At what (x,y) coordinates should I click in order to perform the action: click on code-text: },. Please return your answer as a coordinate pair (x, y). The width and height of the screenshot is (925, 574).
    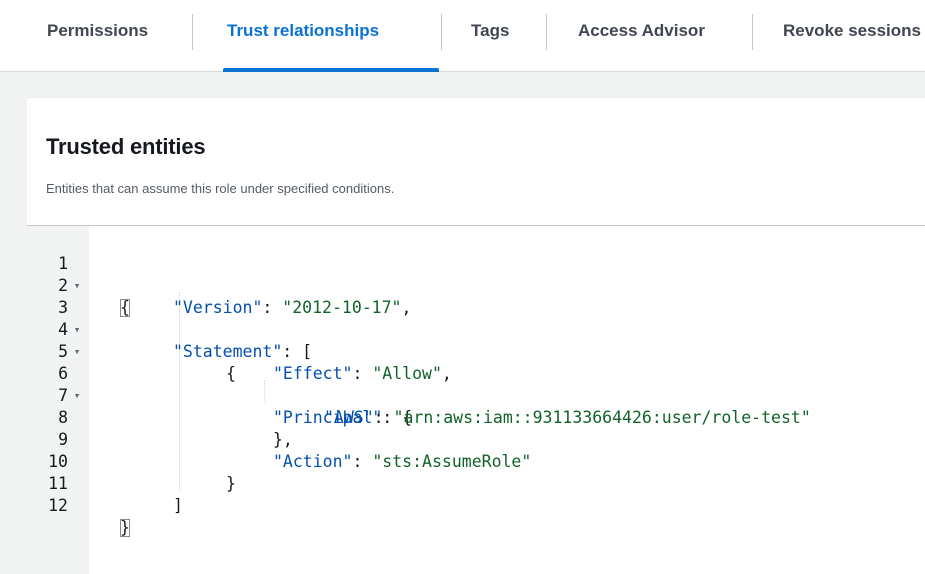
    Looking at the image, I should click on (283, 440).